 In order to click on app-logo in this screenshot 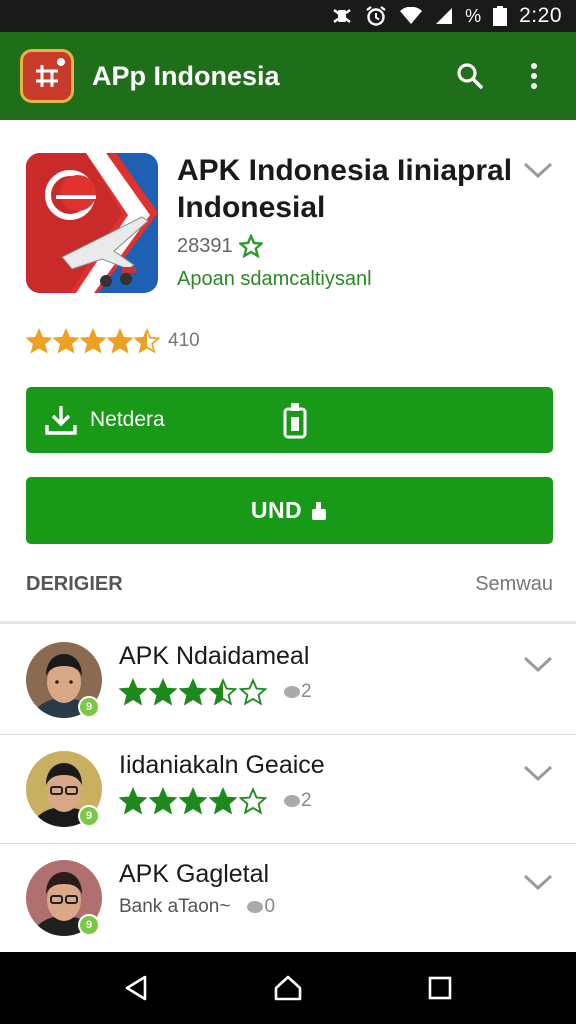, I will do `click(47, 76)`.